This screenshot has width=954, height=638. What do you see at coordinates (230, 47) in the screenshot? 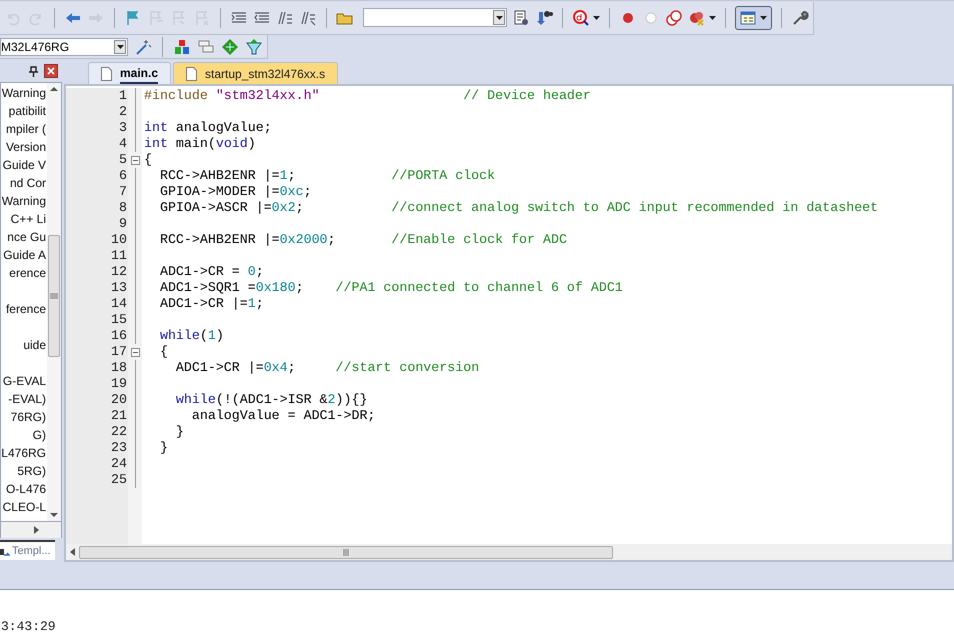
I see `diamond-icon` at bounding box center [230, 47].